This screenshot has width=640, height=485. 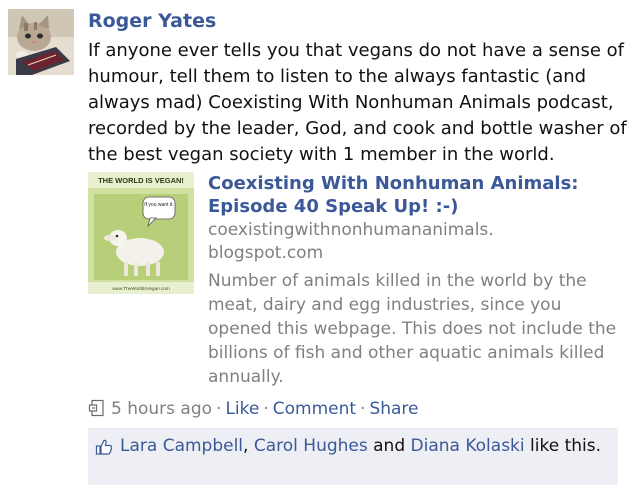 I want to click on post-timestamp: 5 hours ago, so click(x=161, y=409).